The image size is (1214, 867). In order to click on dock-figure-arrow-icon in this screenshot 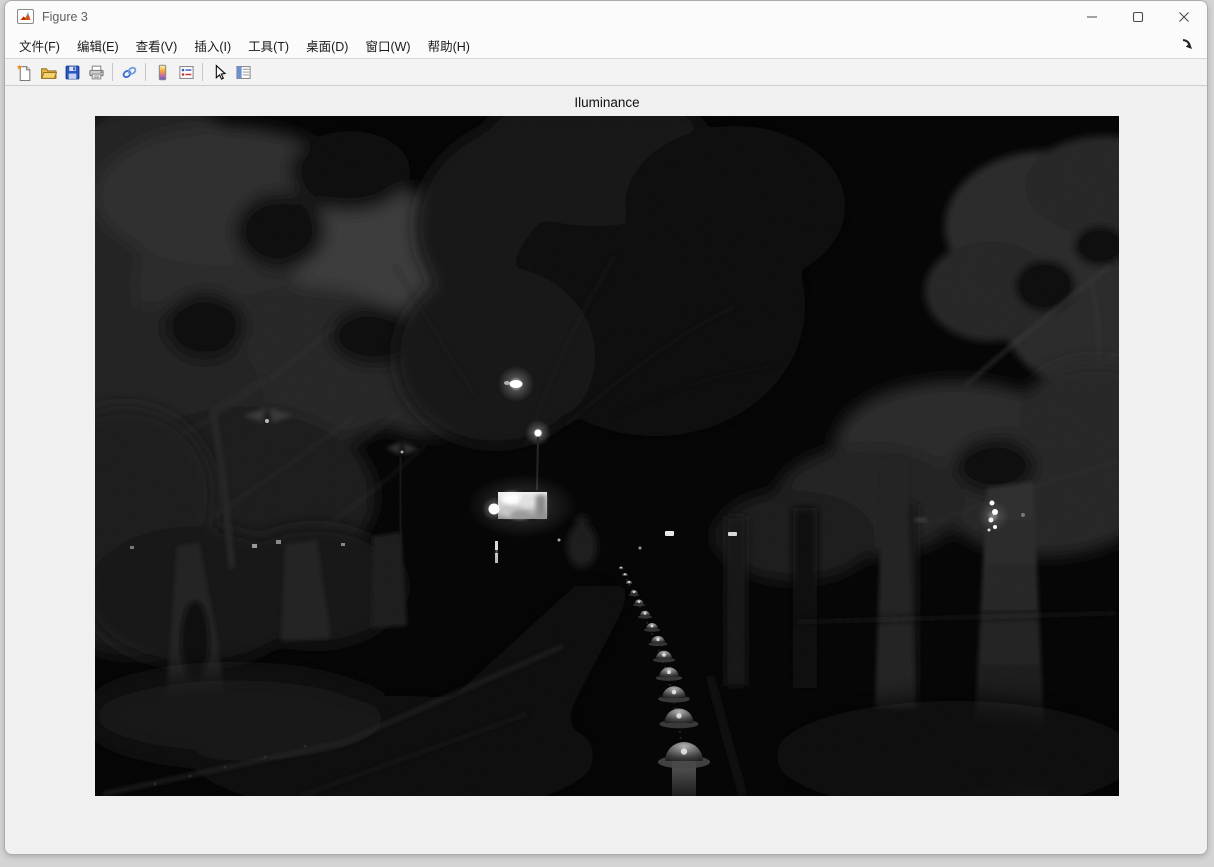, I will do `click(1187, 44)`.